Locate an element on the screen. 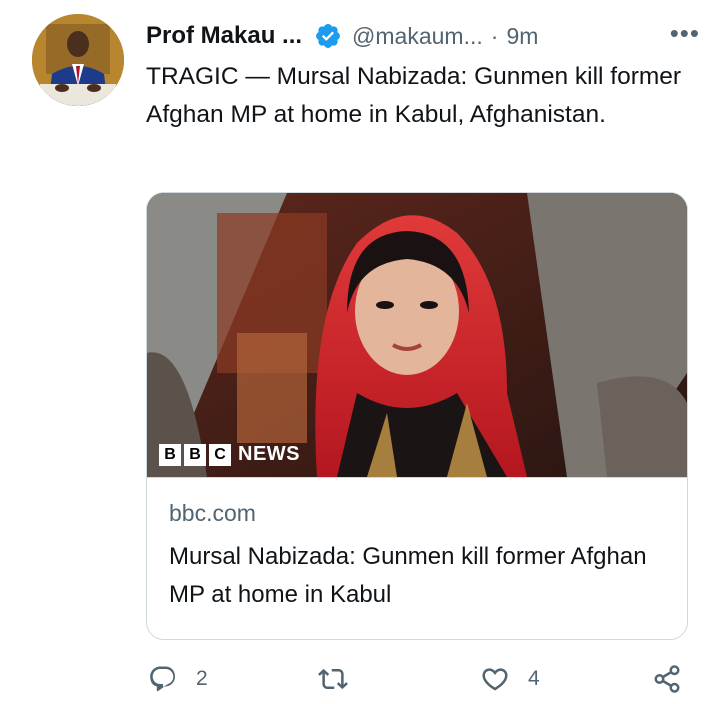  verified-badge-icon is located at coordinates (328, 36).